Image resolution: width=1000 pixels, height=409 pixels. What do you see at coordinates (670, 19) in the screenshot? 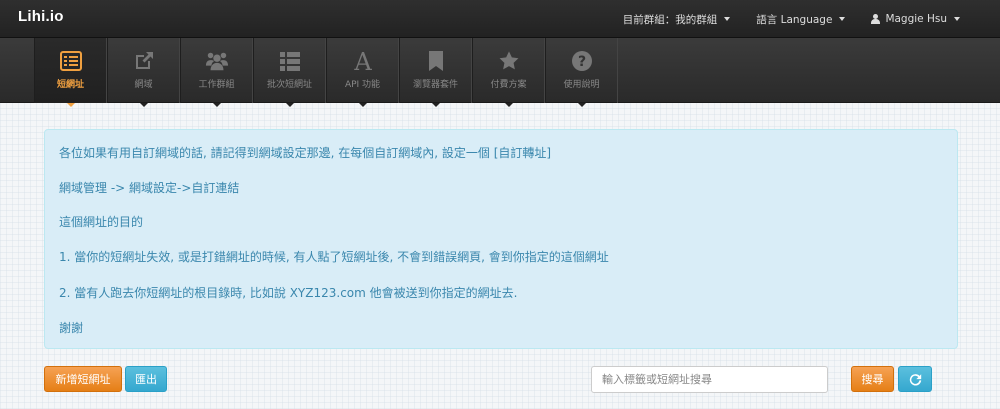
I see `group-dropdown-label: 目前群組：我的群組` at bounding box center [670, 19].